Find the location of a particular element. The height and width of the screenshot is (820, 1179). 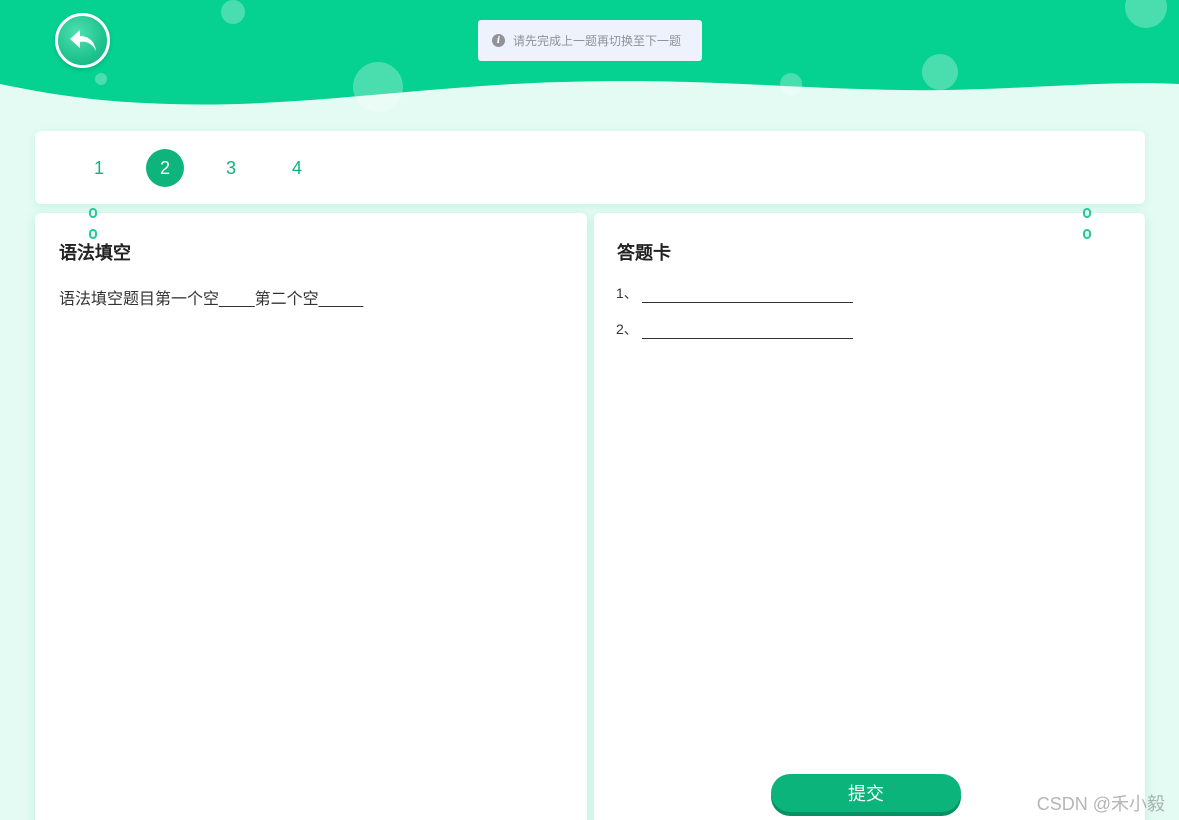

back-button is located at coordinates (82, 40).